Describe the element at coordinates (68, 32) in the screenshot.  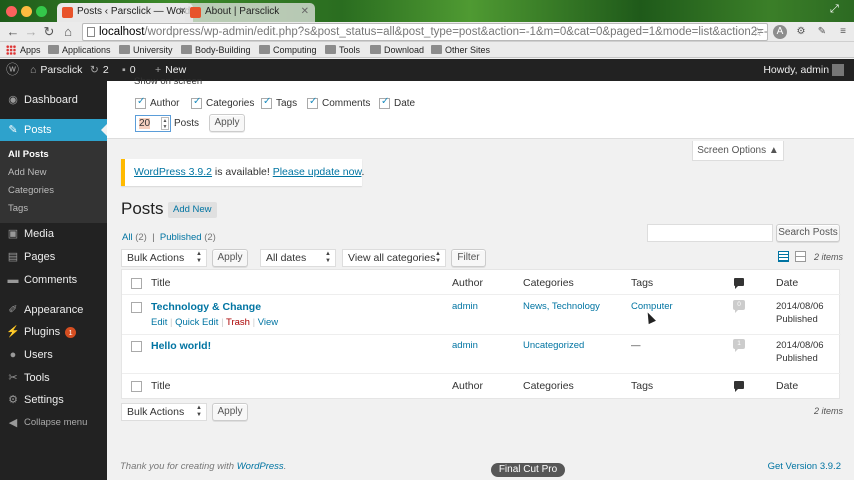
I see `home-icon: ⌂` at that location.